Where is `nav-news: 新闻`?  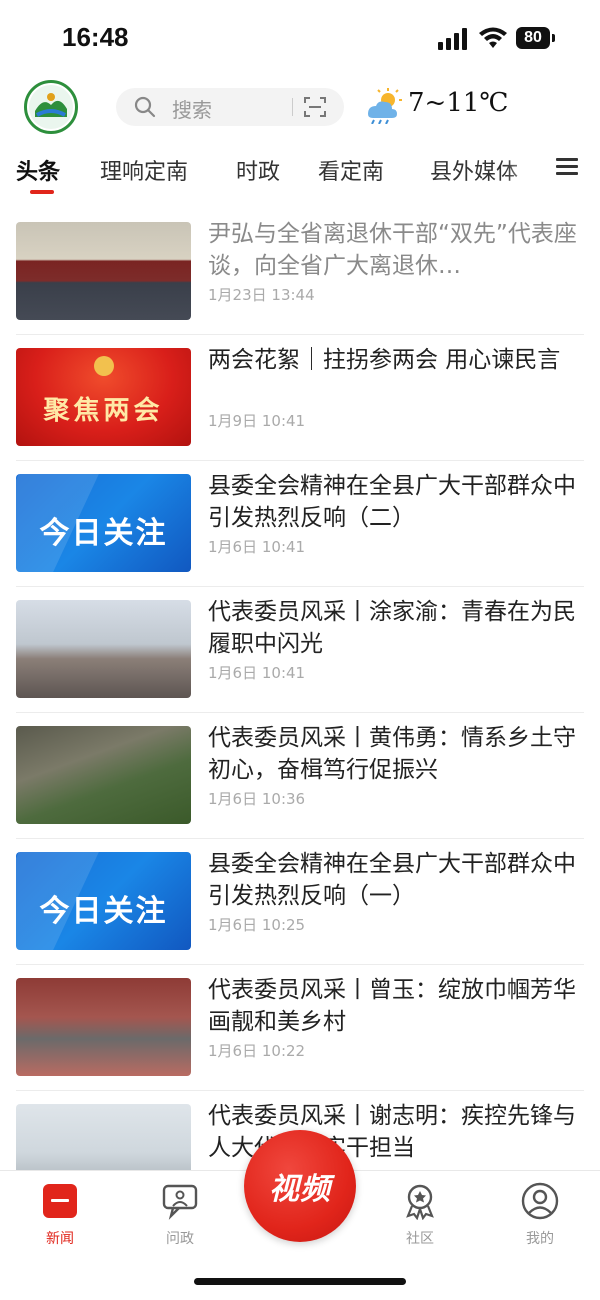 nav-news: 新闻 is located at coordinates (60, 1215).